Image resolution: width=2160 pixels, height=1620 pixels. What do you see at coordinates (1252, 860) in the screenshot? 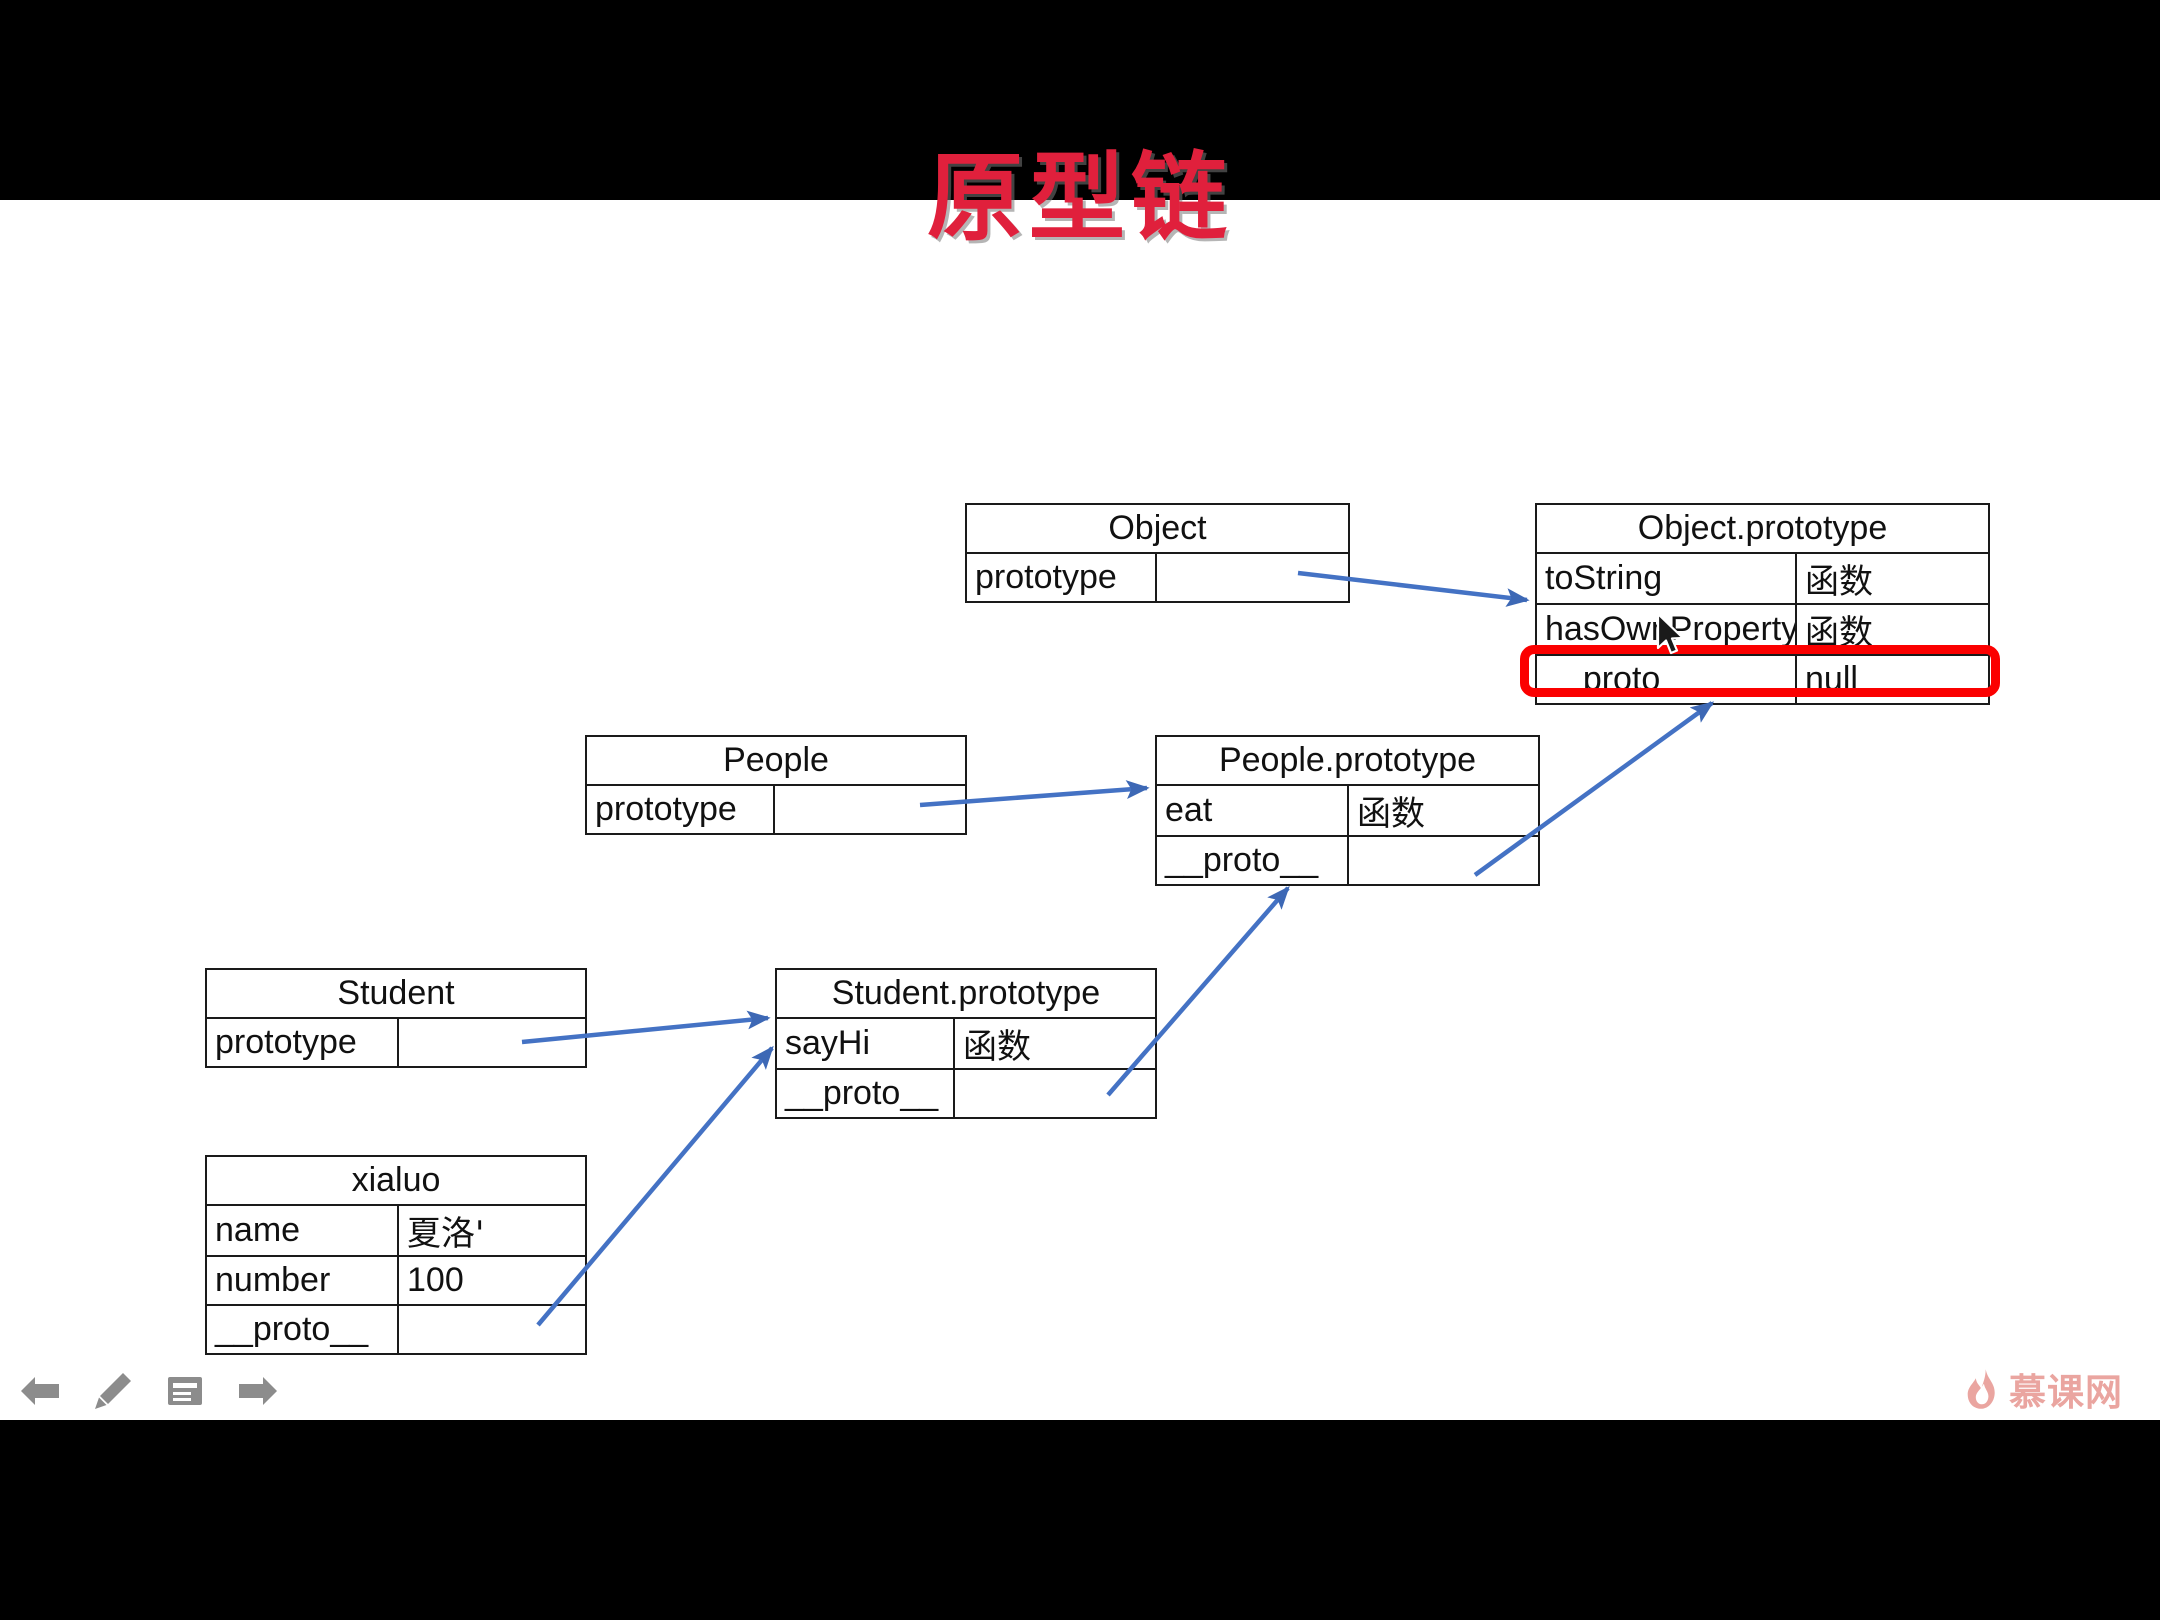
I see `table-people-prototype-key-1: __proto__` at bounding box center [1252, 860].